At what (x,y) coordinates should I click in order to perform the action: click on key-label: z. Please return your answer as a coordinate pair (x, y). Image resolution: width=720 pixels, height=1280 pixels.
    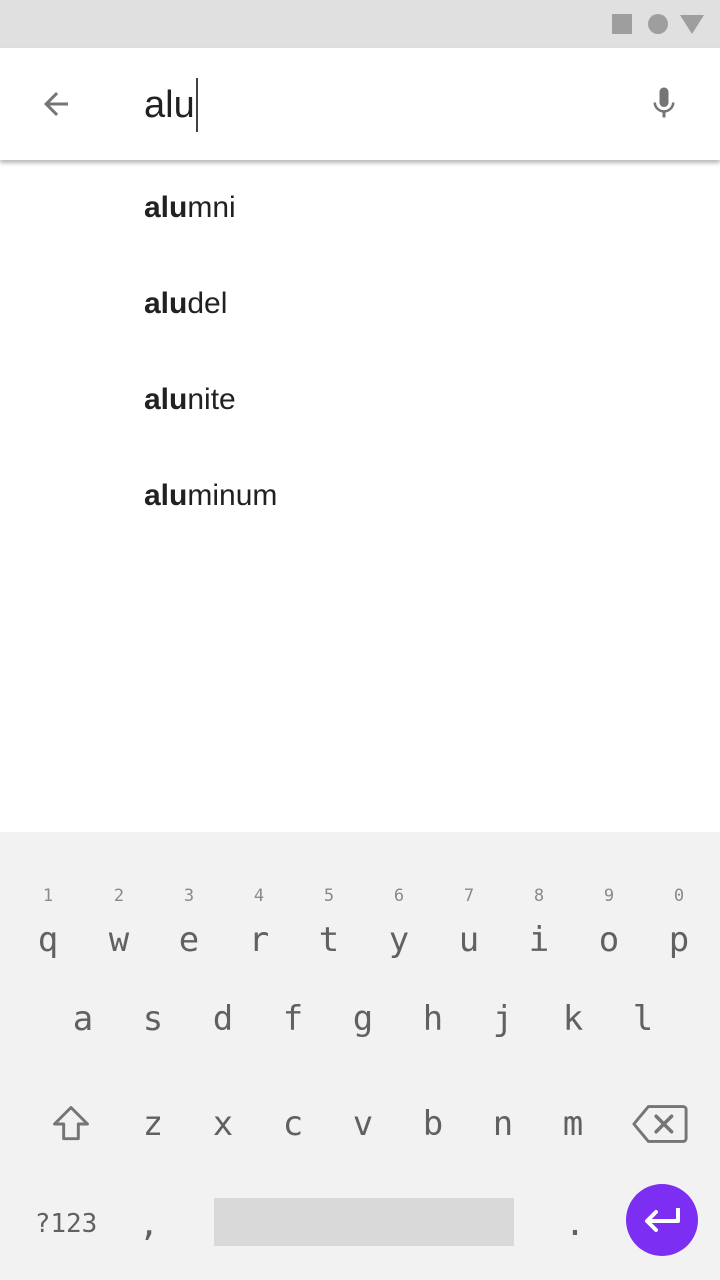
    Looking at the image, I should click on (153, 1124).